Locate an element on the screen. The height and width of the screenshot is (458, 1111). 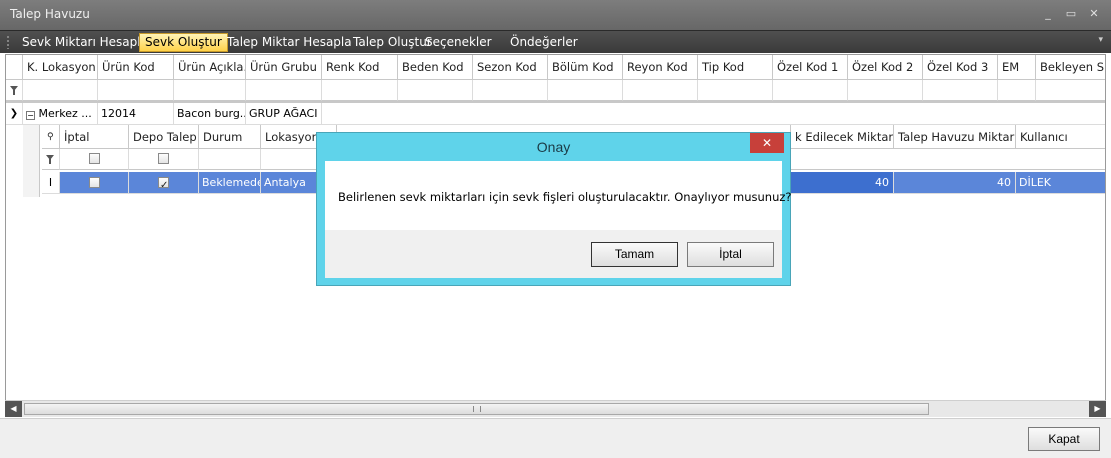
thumb-grip-icon is located at coordinates (477, 409).